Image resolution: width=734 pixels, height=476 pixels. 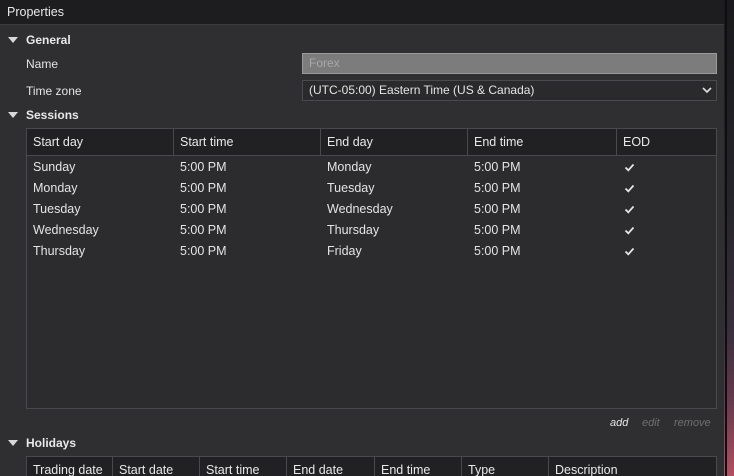 I want to click on section-sessions-label: Sessions, so click(x=52, y=115).